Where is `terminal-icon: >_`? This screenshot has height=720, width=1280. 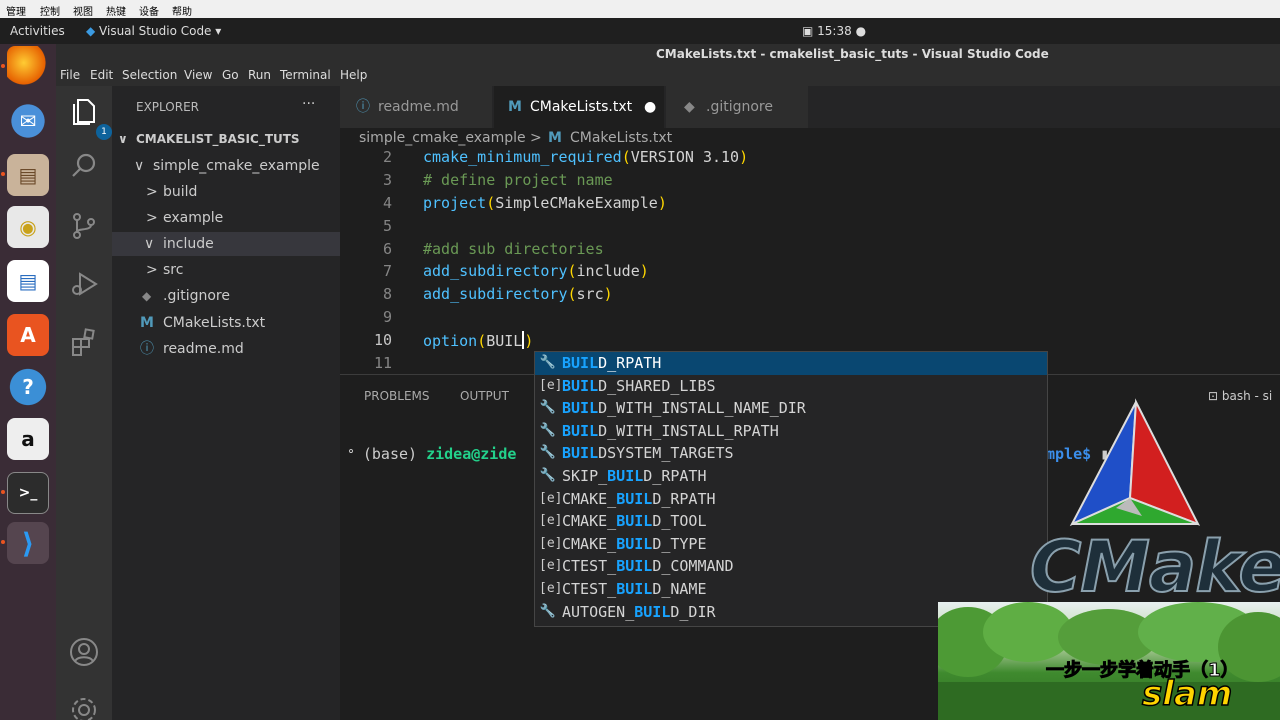
terminal-icon: >_ is located at coordinates (28, 493).